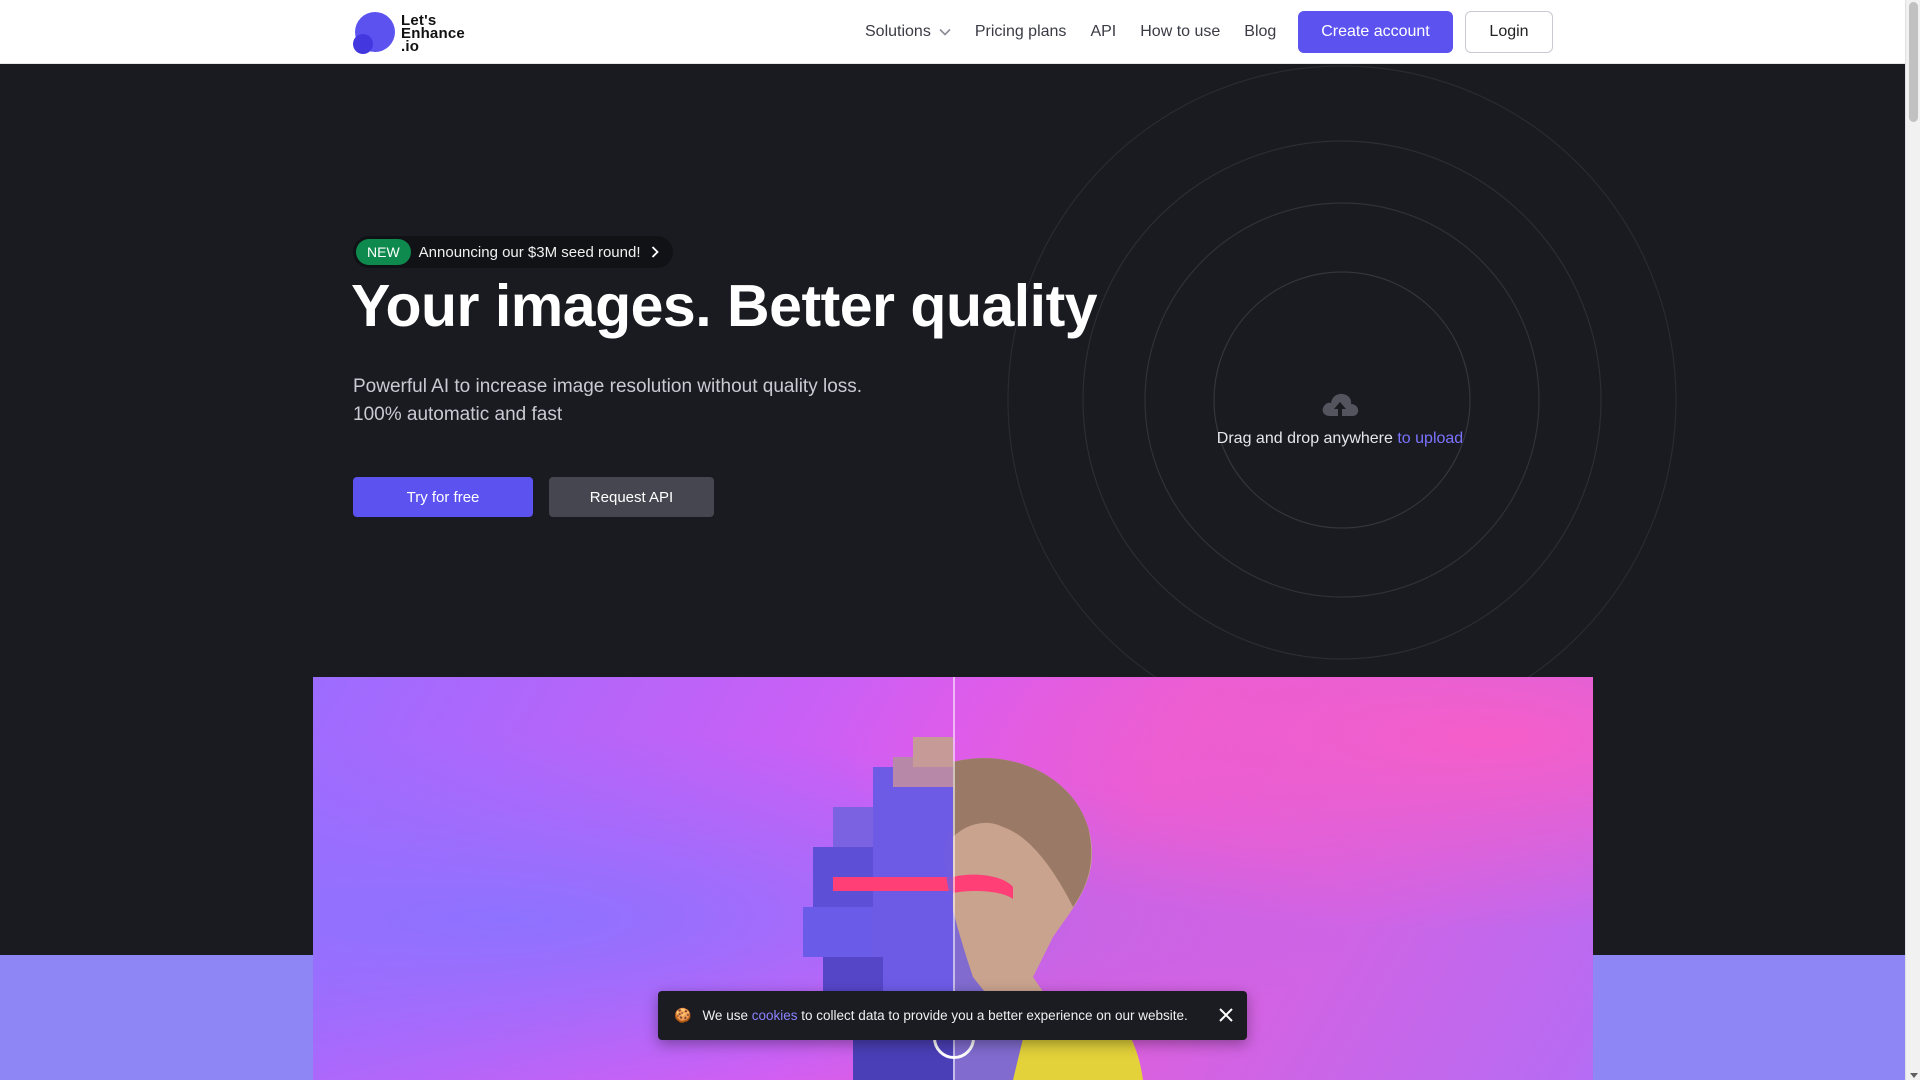 The height and width of the screenshot is (1080, 1920). What do you see at coordinates (898, 31) in the screenshot?
I see `nav-item-label: Solutions` at bounding box center [898, 31].